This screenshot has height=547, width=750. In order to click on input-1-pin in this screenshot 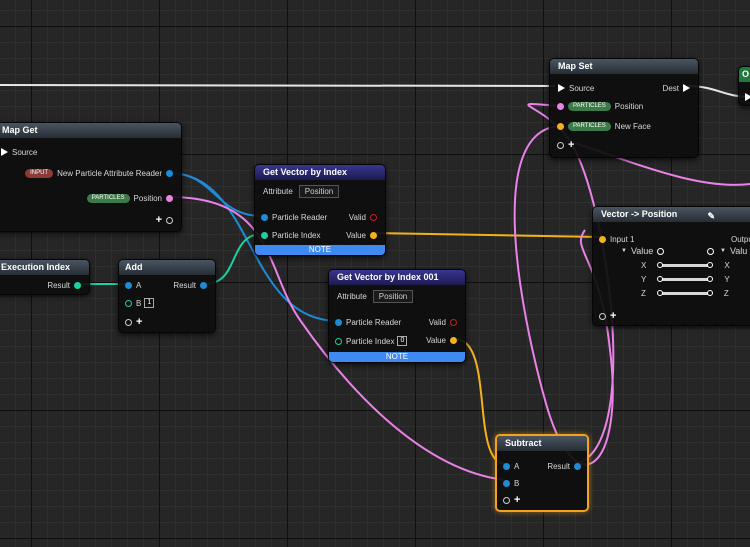, I will do `click(602, 239)`.